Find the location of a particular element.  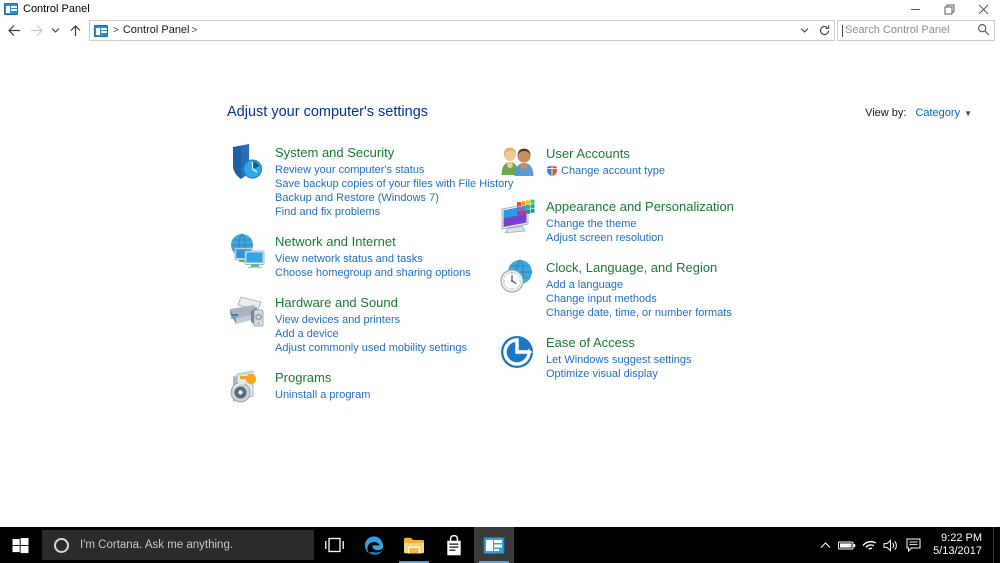

page-title: Adjust your computer's settings is located at coordinates (328, 112).